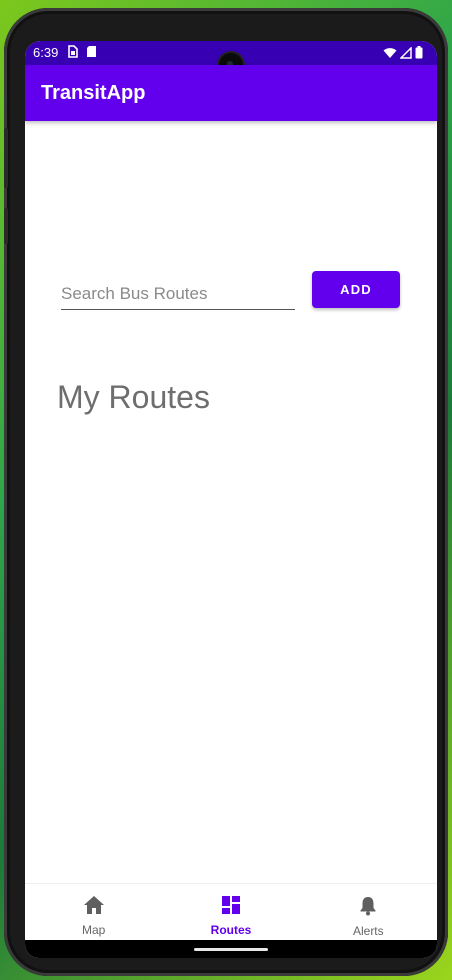 This screenshot has width=452, height=980. What do you see at coordinates (231, 907) in the screenshot?
I see `dashboard-icon` at bounding box center [231, 907].